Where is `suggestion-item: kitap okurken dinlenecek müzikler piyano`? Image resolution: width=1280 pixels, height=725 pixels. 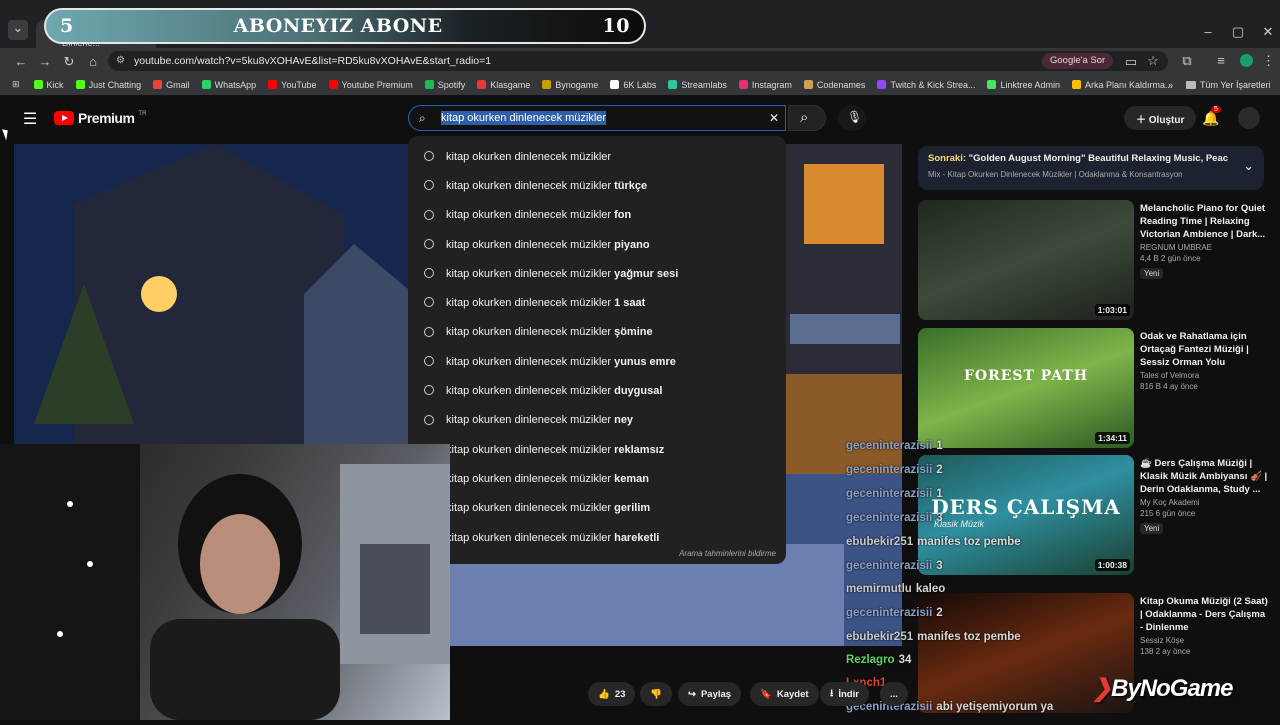 suggestion-item: kitap okurken dinlenecek müzikler piyano is located at coordinates (597, 244).